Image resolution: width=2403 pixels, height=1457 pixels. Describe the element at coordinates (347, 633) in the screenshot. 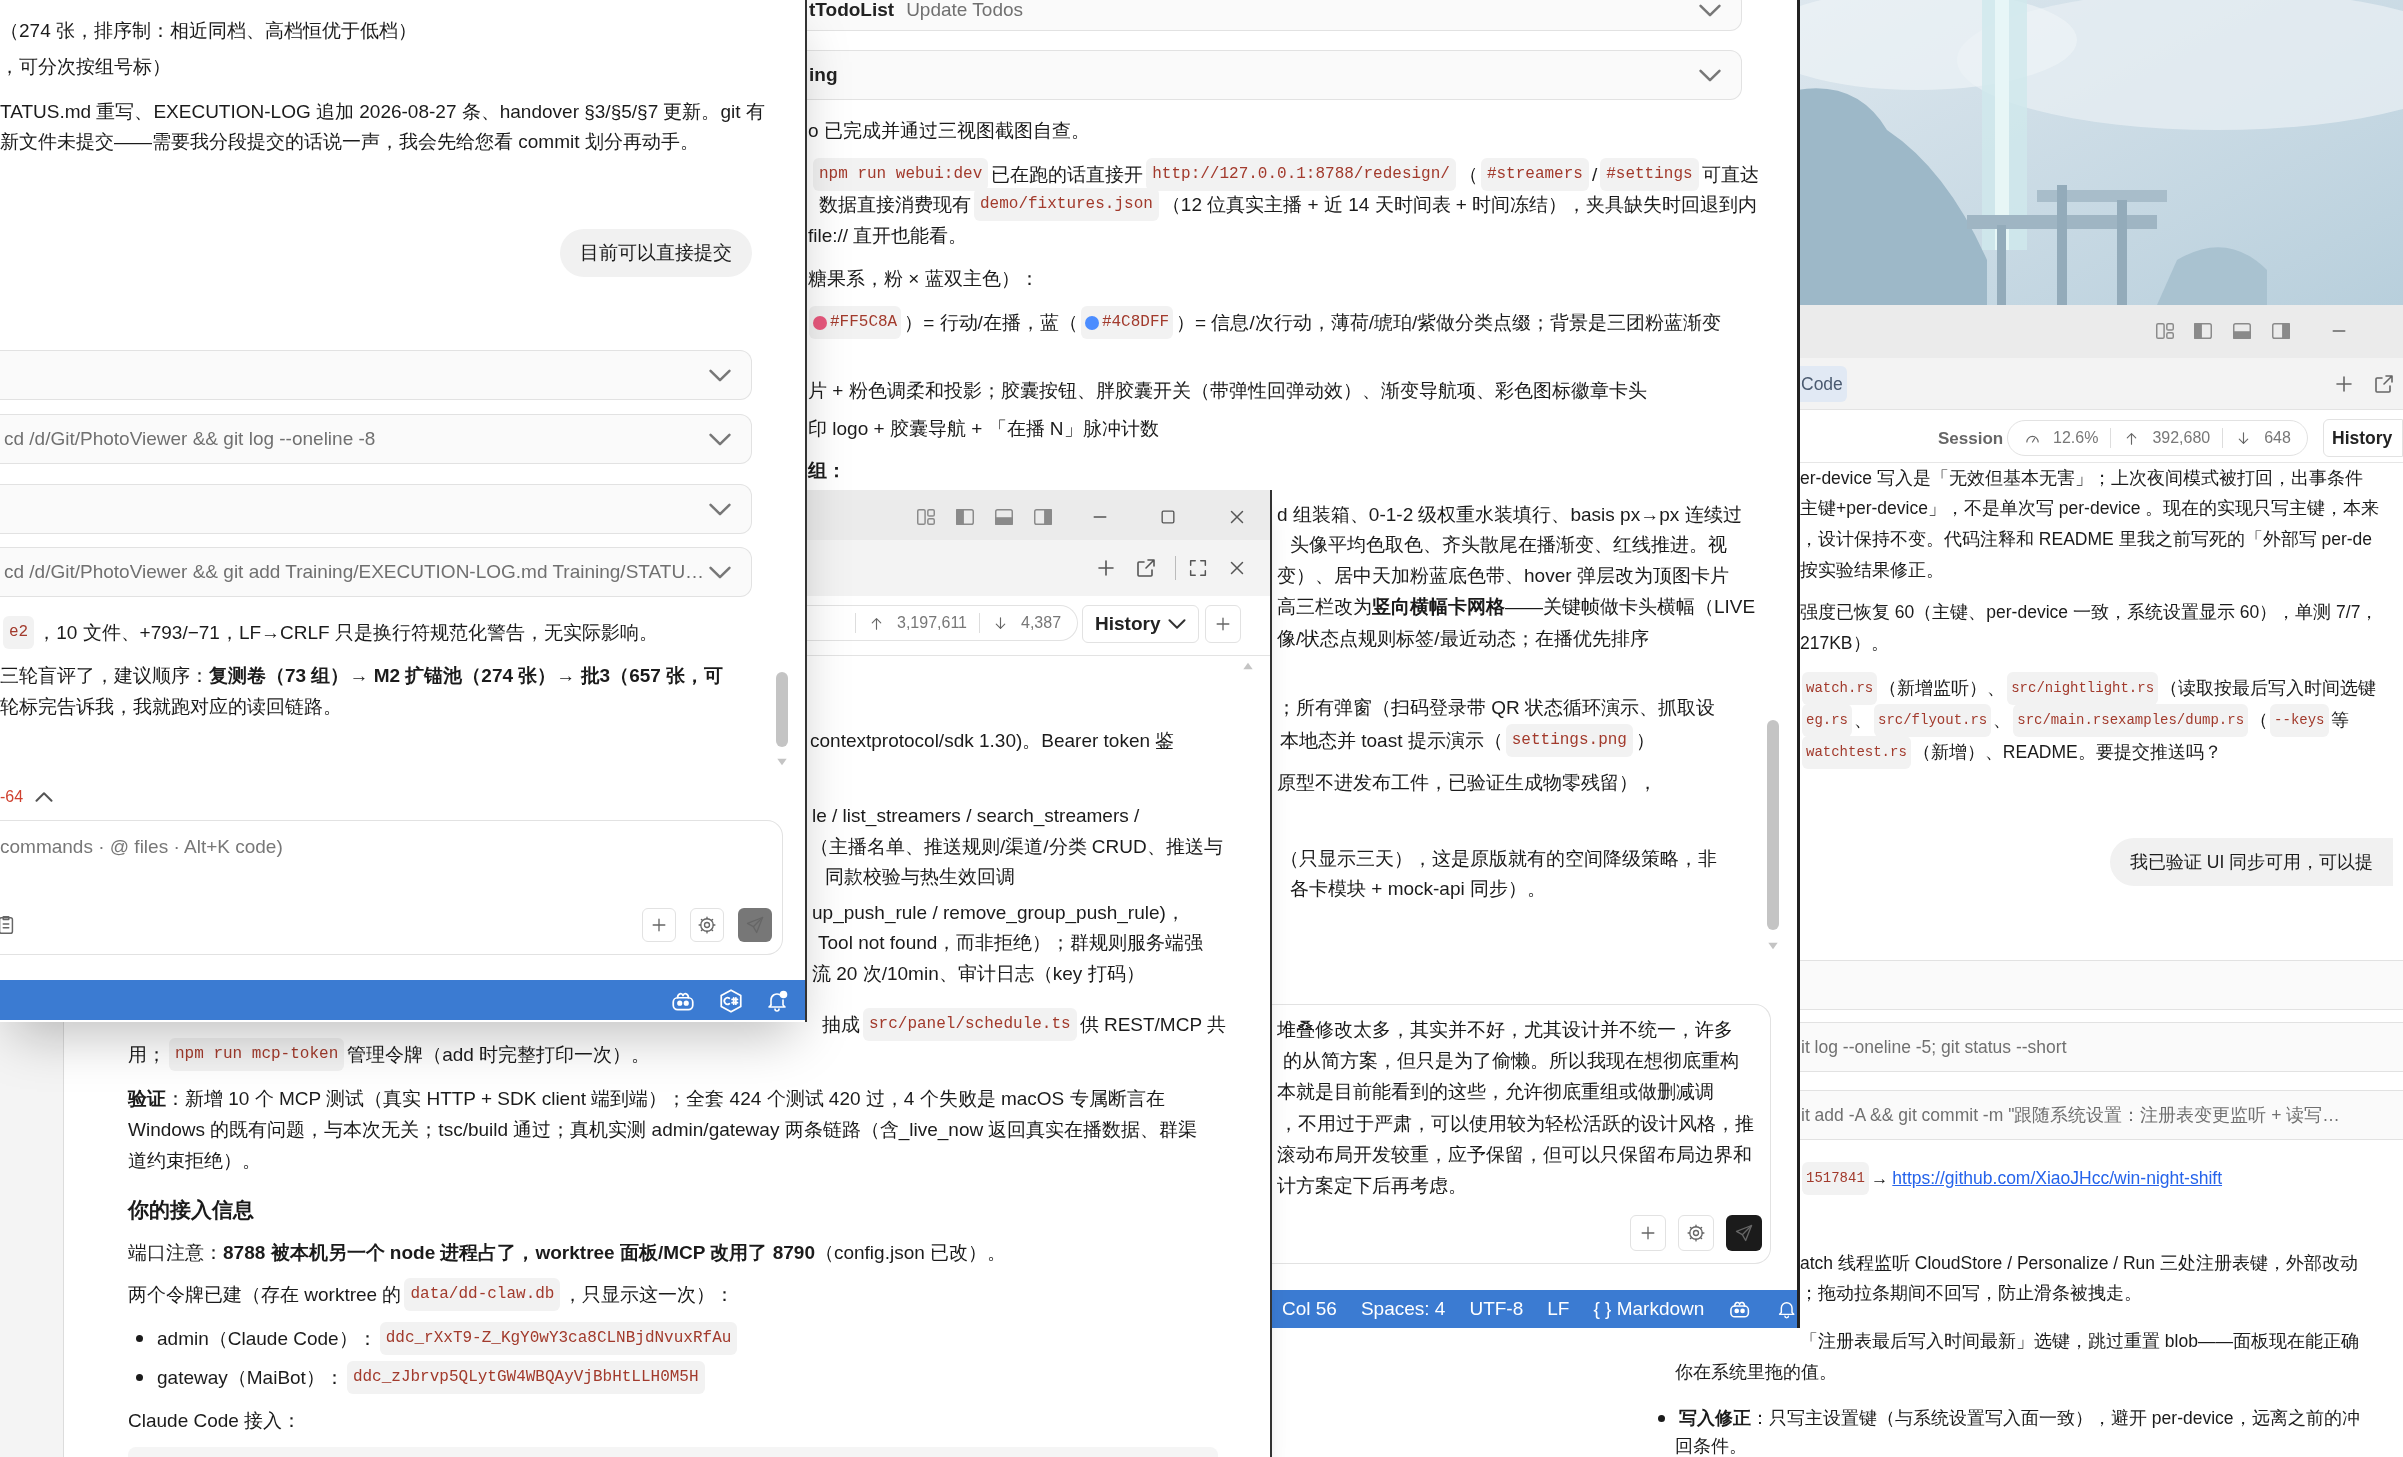

I see `message-text: ，10 文件、+793/−71，LF→CRLF 只是换行符规范化警告，无实际影响。` at that location.